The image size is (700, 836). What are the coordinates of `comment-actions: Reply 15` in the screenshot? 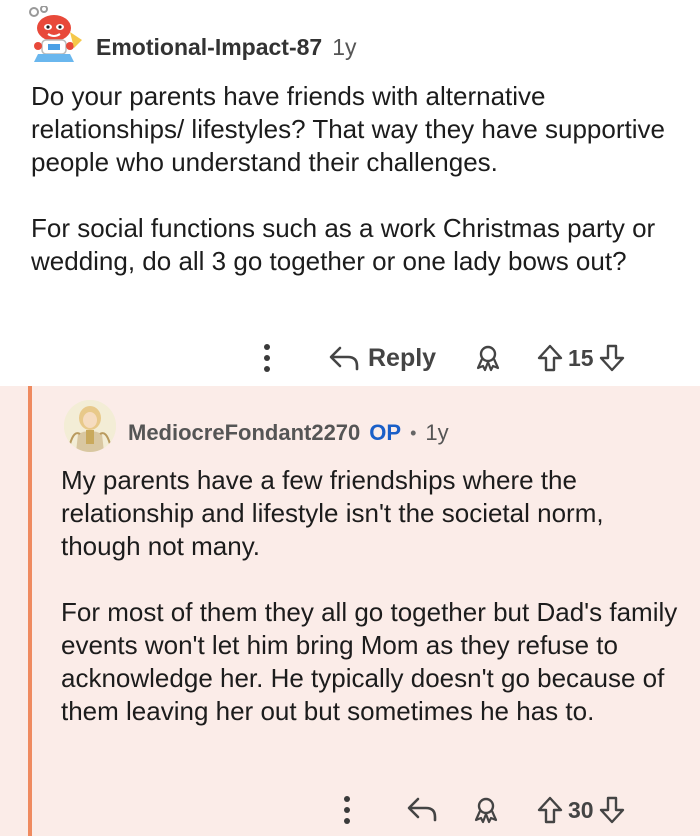 It's located at (350, 358).